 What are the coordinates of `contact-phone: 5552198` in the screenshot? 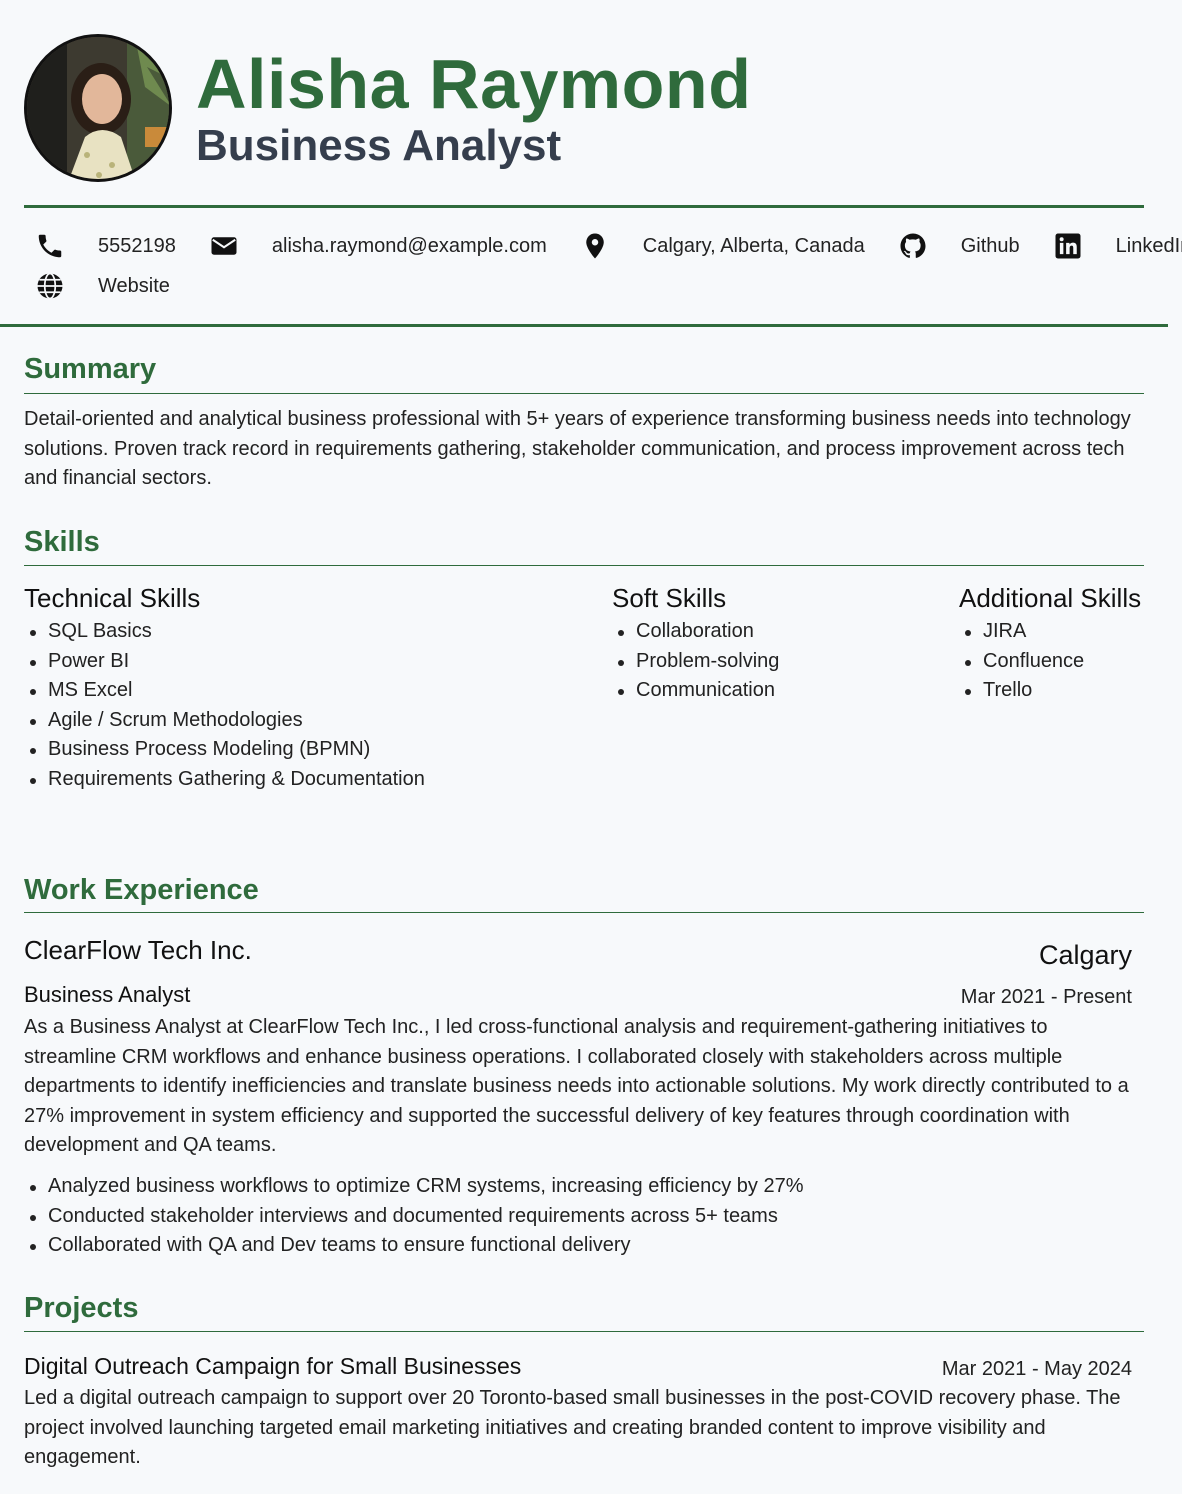 It's located at (100, 246).